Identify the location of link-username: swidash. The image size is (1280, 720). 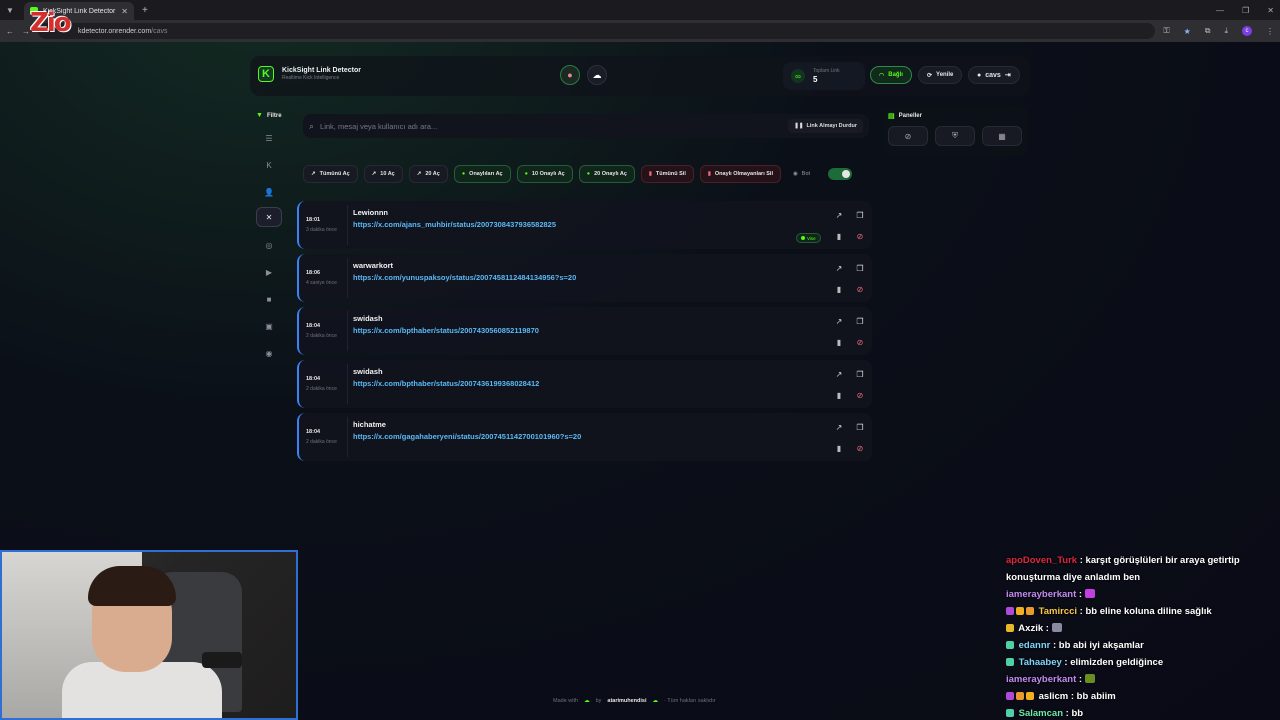
(368, 371).